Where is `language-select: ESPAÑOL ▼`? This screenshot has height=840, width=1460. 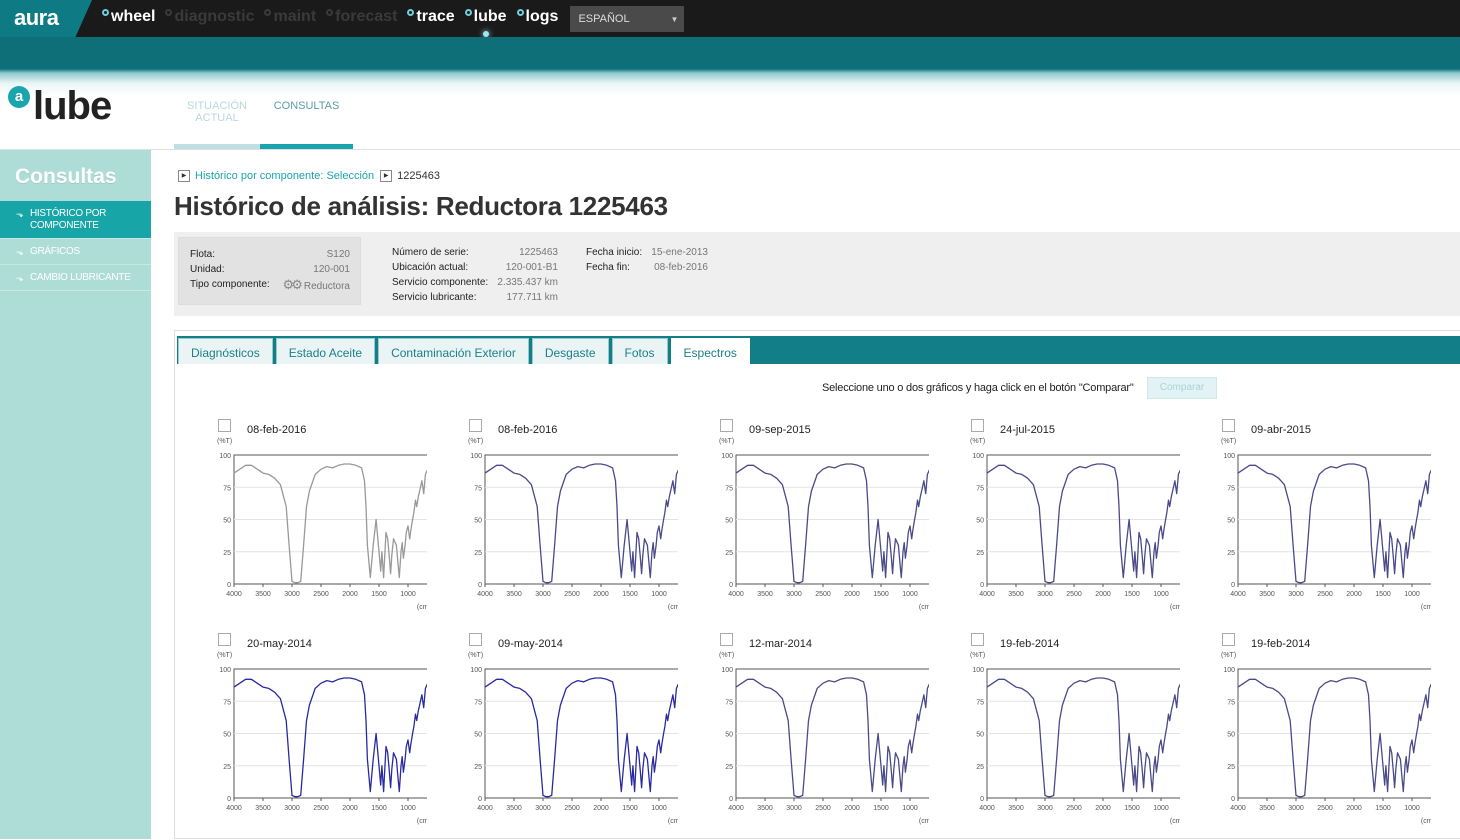 language-select: ESPAÑOL ▼ is located at coordinates (627, 18).